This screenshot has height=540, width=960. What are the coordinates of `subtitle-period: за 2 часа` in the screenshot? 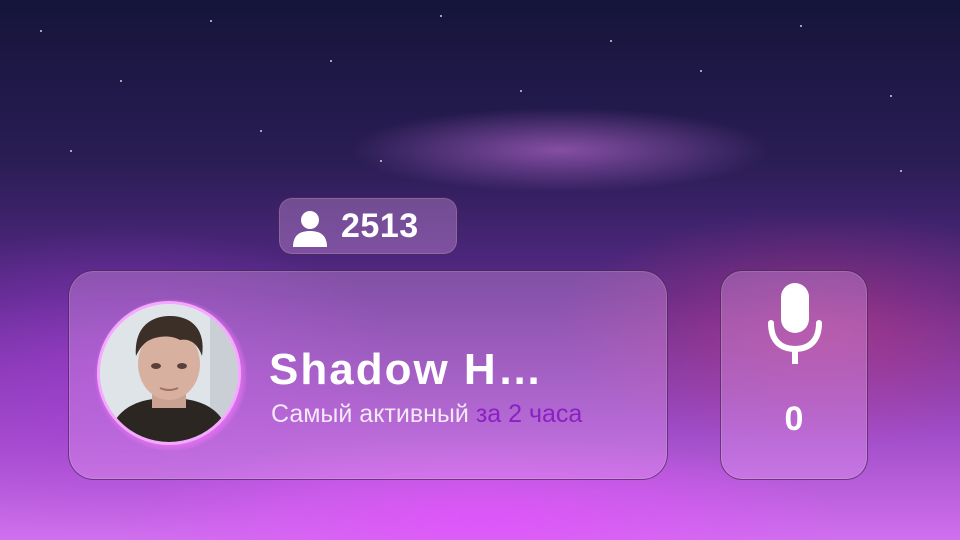 It's located at (529, 414).